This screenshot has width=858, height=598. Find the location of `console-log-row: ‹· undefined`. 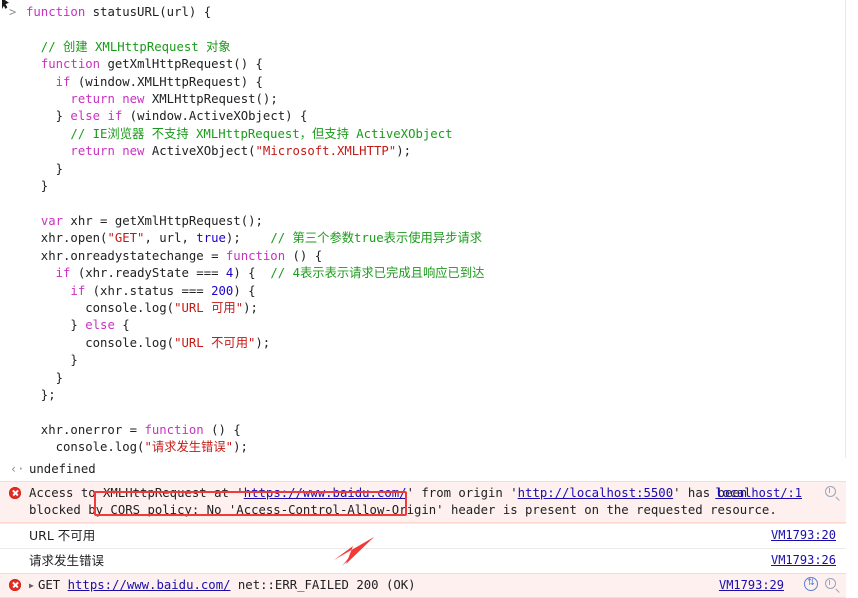

console-log-row: ‹· undefined is located at coordinates (423, 469).